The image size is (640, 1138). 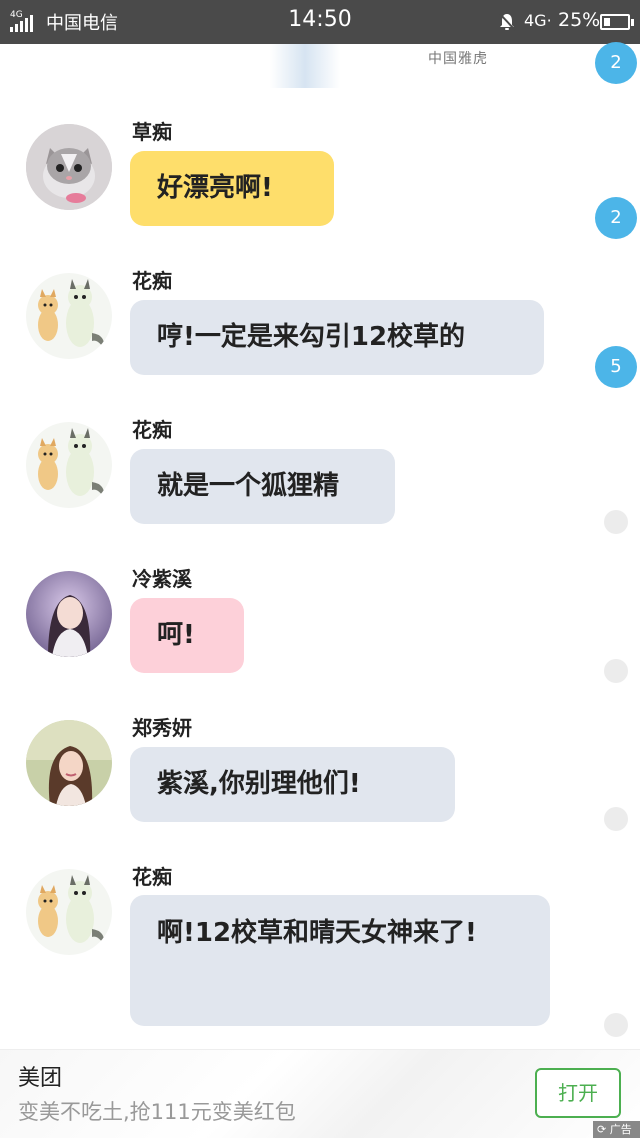 What do you see at coordinates (617, 22) in the screenshot?
I see `battery-icon` at bounding box center [617, 22].